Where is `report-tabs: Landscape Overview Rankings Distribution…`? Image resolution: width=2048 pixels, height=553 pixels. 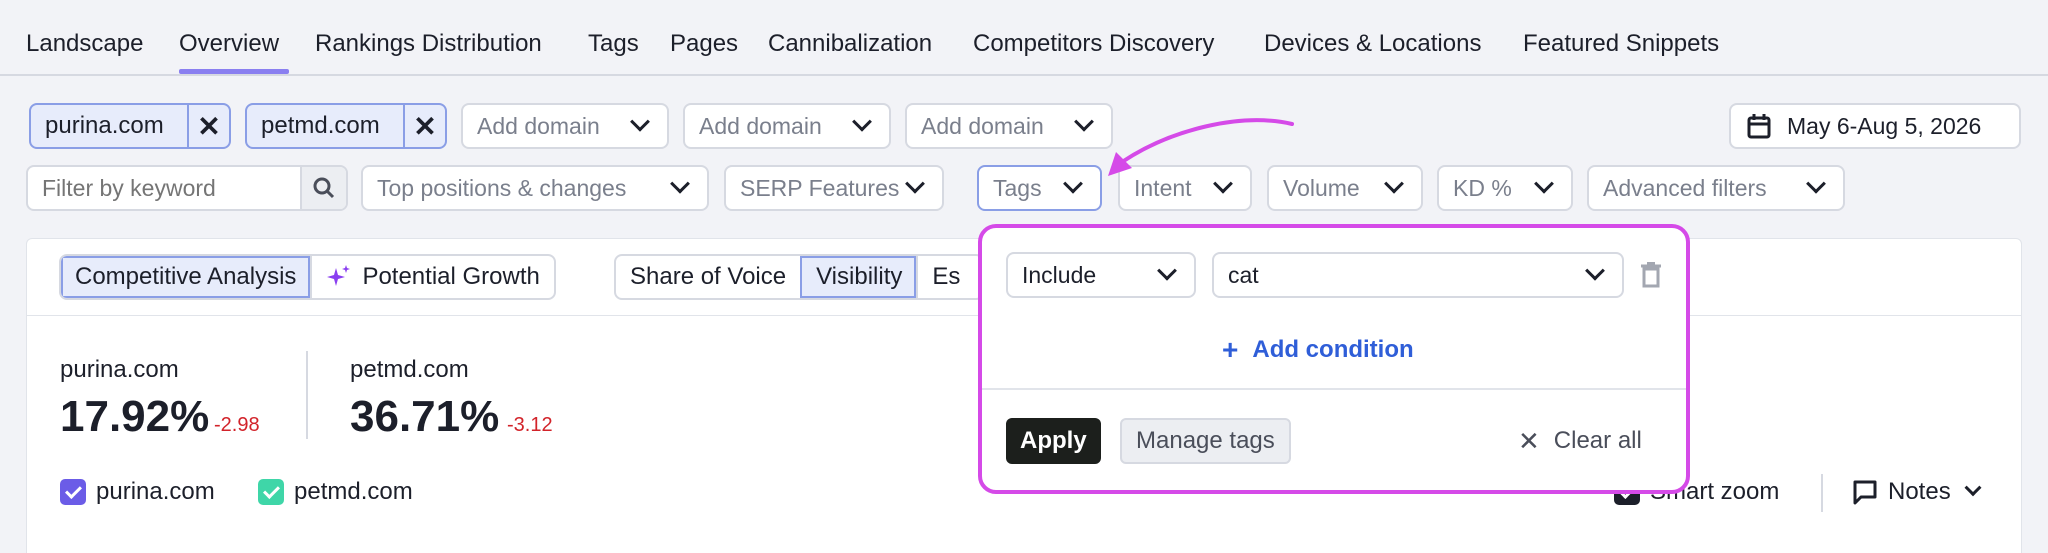 report-tabs: Landscape Overview Rankings Distribution… is located at coordinates (1024, 38).